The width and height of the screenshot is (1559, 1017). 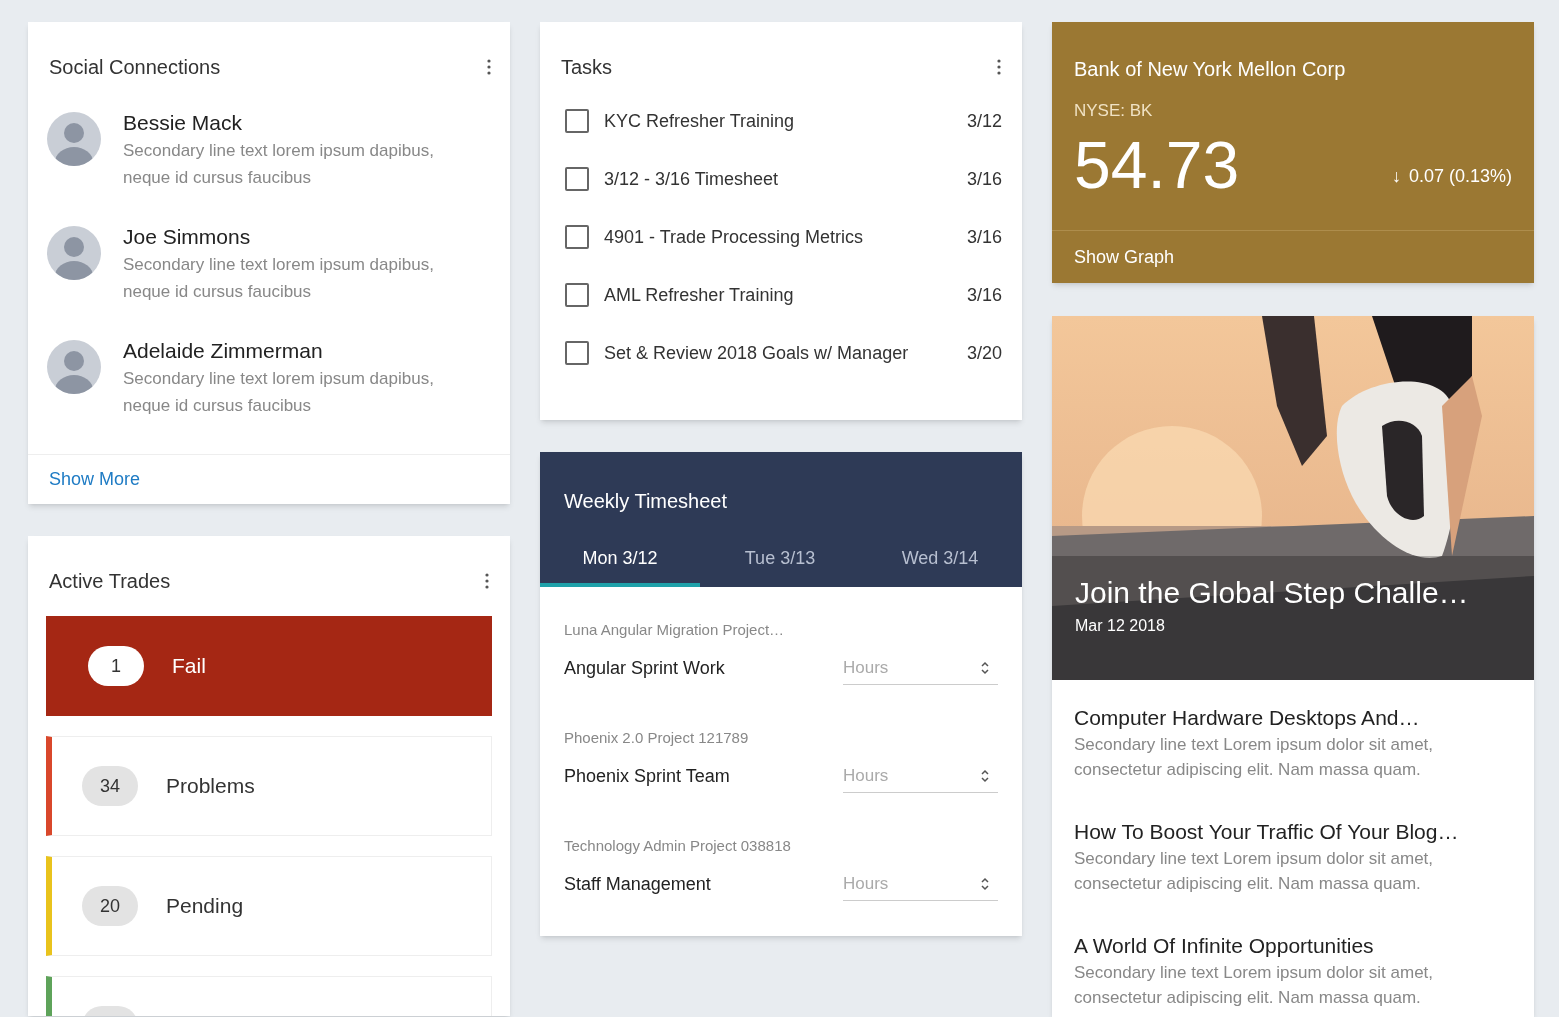 What do you see at coordinates (1460, 176) in the screenshot?
I see `price-change: 0.07 (0.13%)` at bounding box center [1460, 176].